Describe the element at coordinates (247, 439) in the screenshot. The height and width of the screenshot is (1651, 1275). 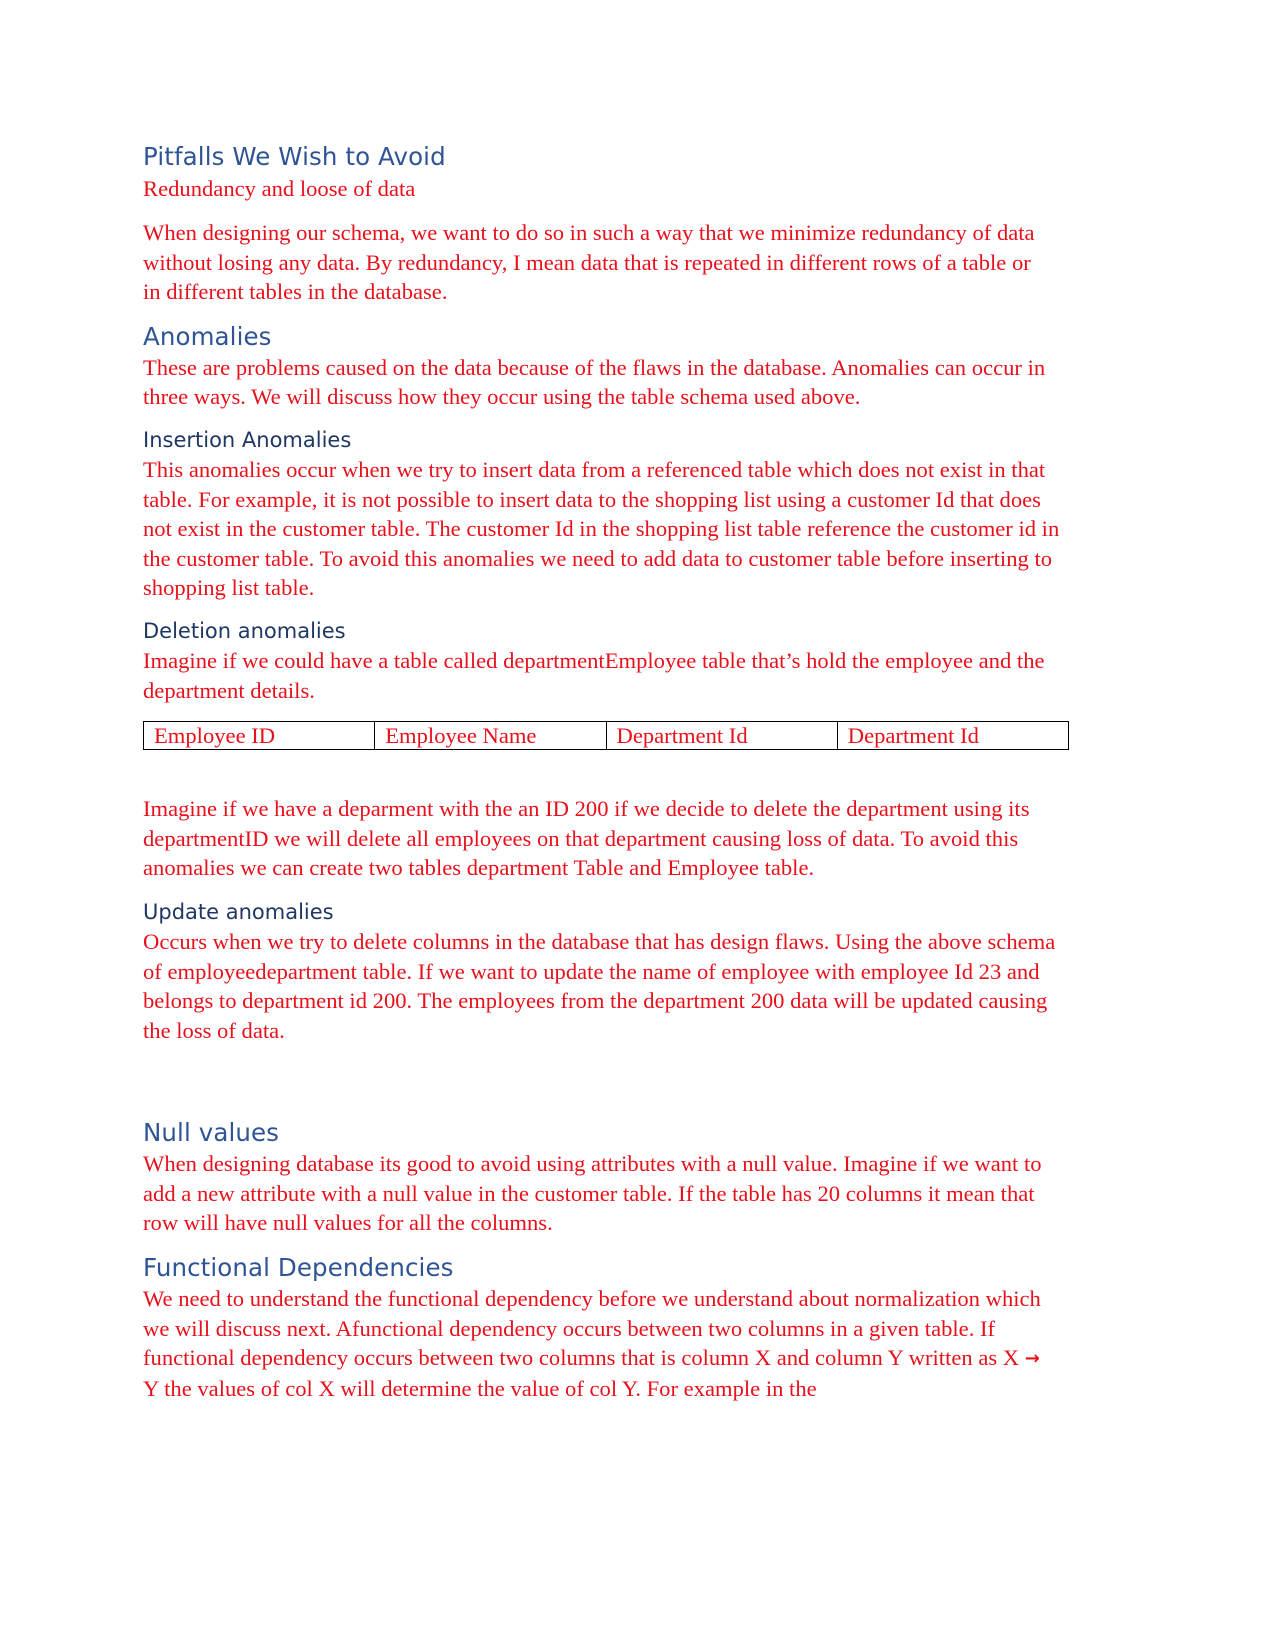
I see `heading-insertion-anomalies: Insertion Anomalies` at that location.